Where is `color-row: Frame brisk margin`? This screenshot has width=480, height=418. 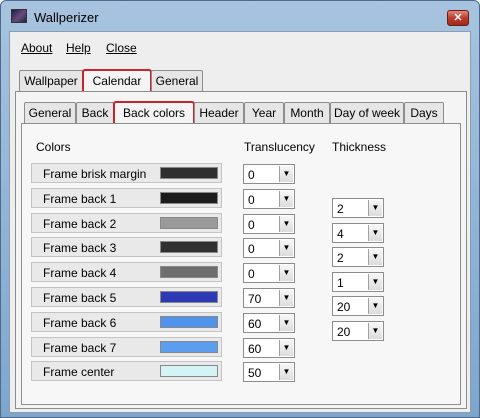
color-row: Frame brisk margin is located at coordinates (126, 173).